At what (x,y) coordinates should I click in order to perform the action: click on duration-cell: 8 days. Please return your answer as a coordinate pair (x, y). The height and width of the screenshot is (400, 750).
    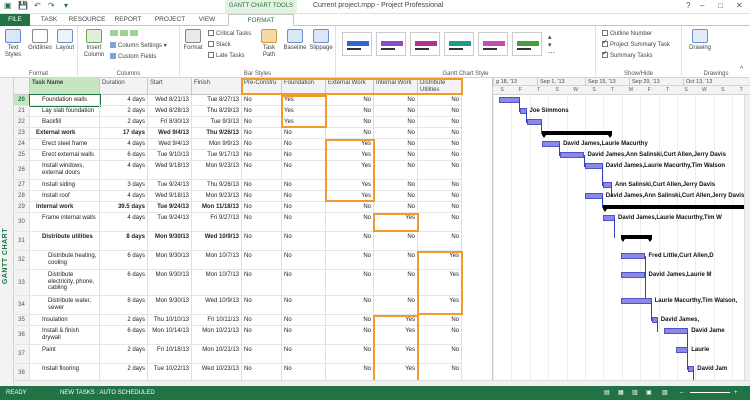
    Looking at the image, I should click on (124, 241).